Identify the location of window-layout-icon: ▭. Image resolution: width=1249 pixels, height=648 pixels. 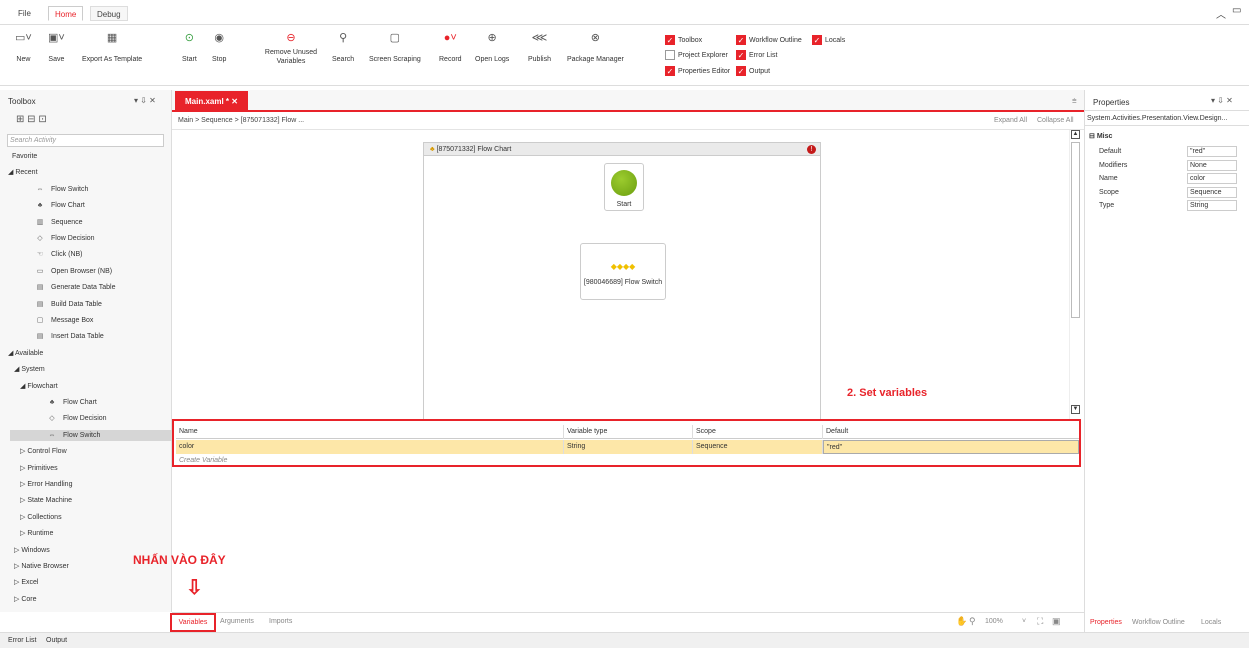
(1236, 10).